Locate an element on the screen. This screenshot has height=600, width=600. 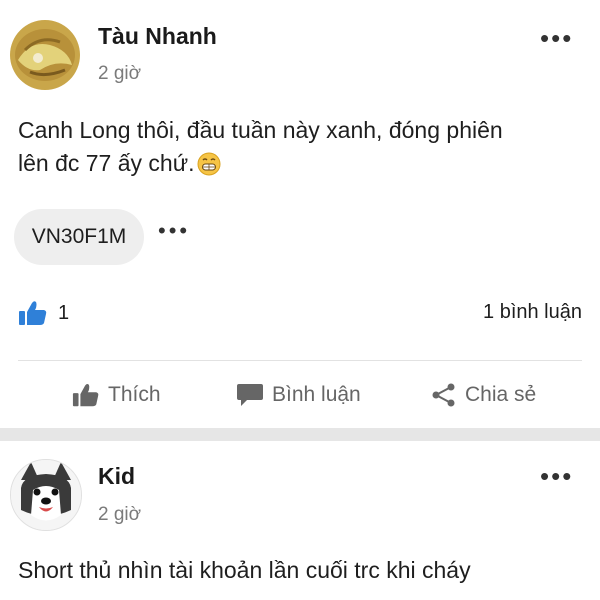
reaction-summary: 1 is located at coordinates (43, 313).